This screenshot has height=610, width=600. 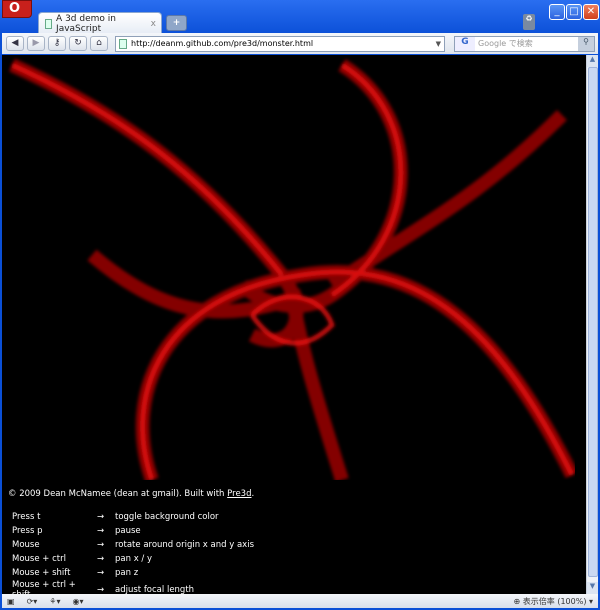 What do you see at coordinates (438, 44) in the screenshot?
I see `chevron-down-icon: ▼` at bounding box center [438, 44].